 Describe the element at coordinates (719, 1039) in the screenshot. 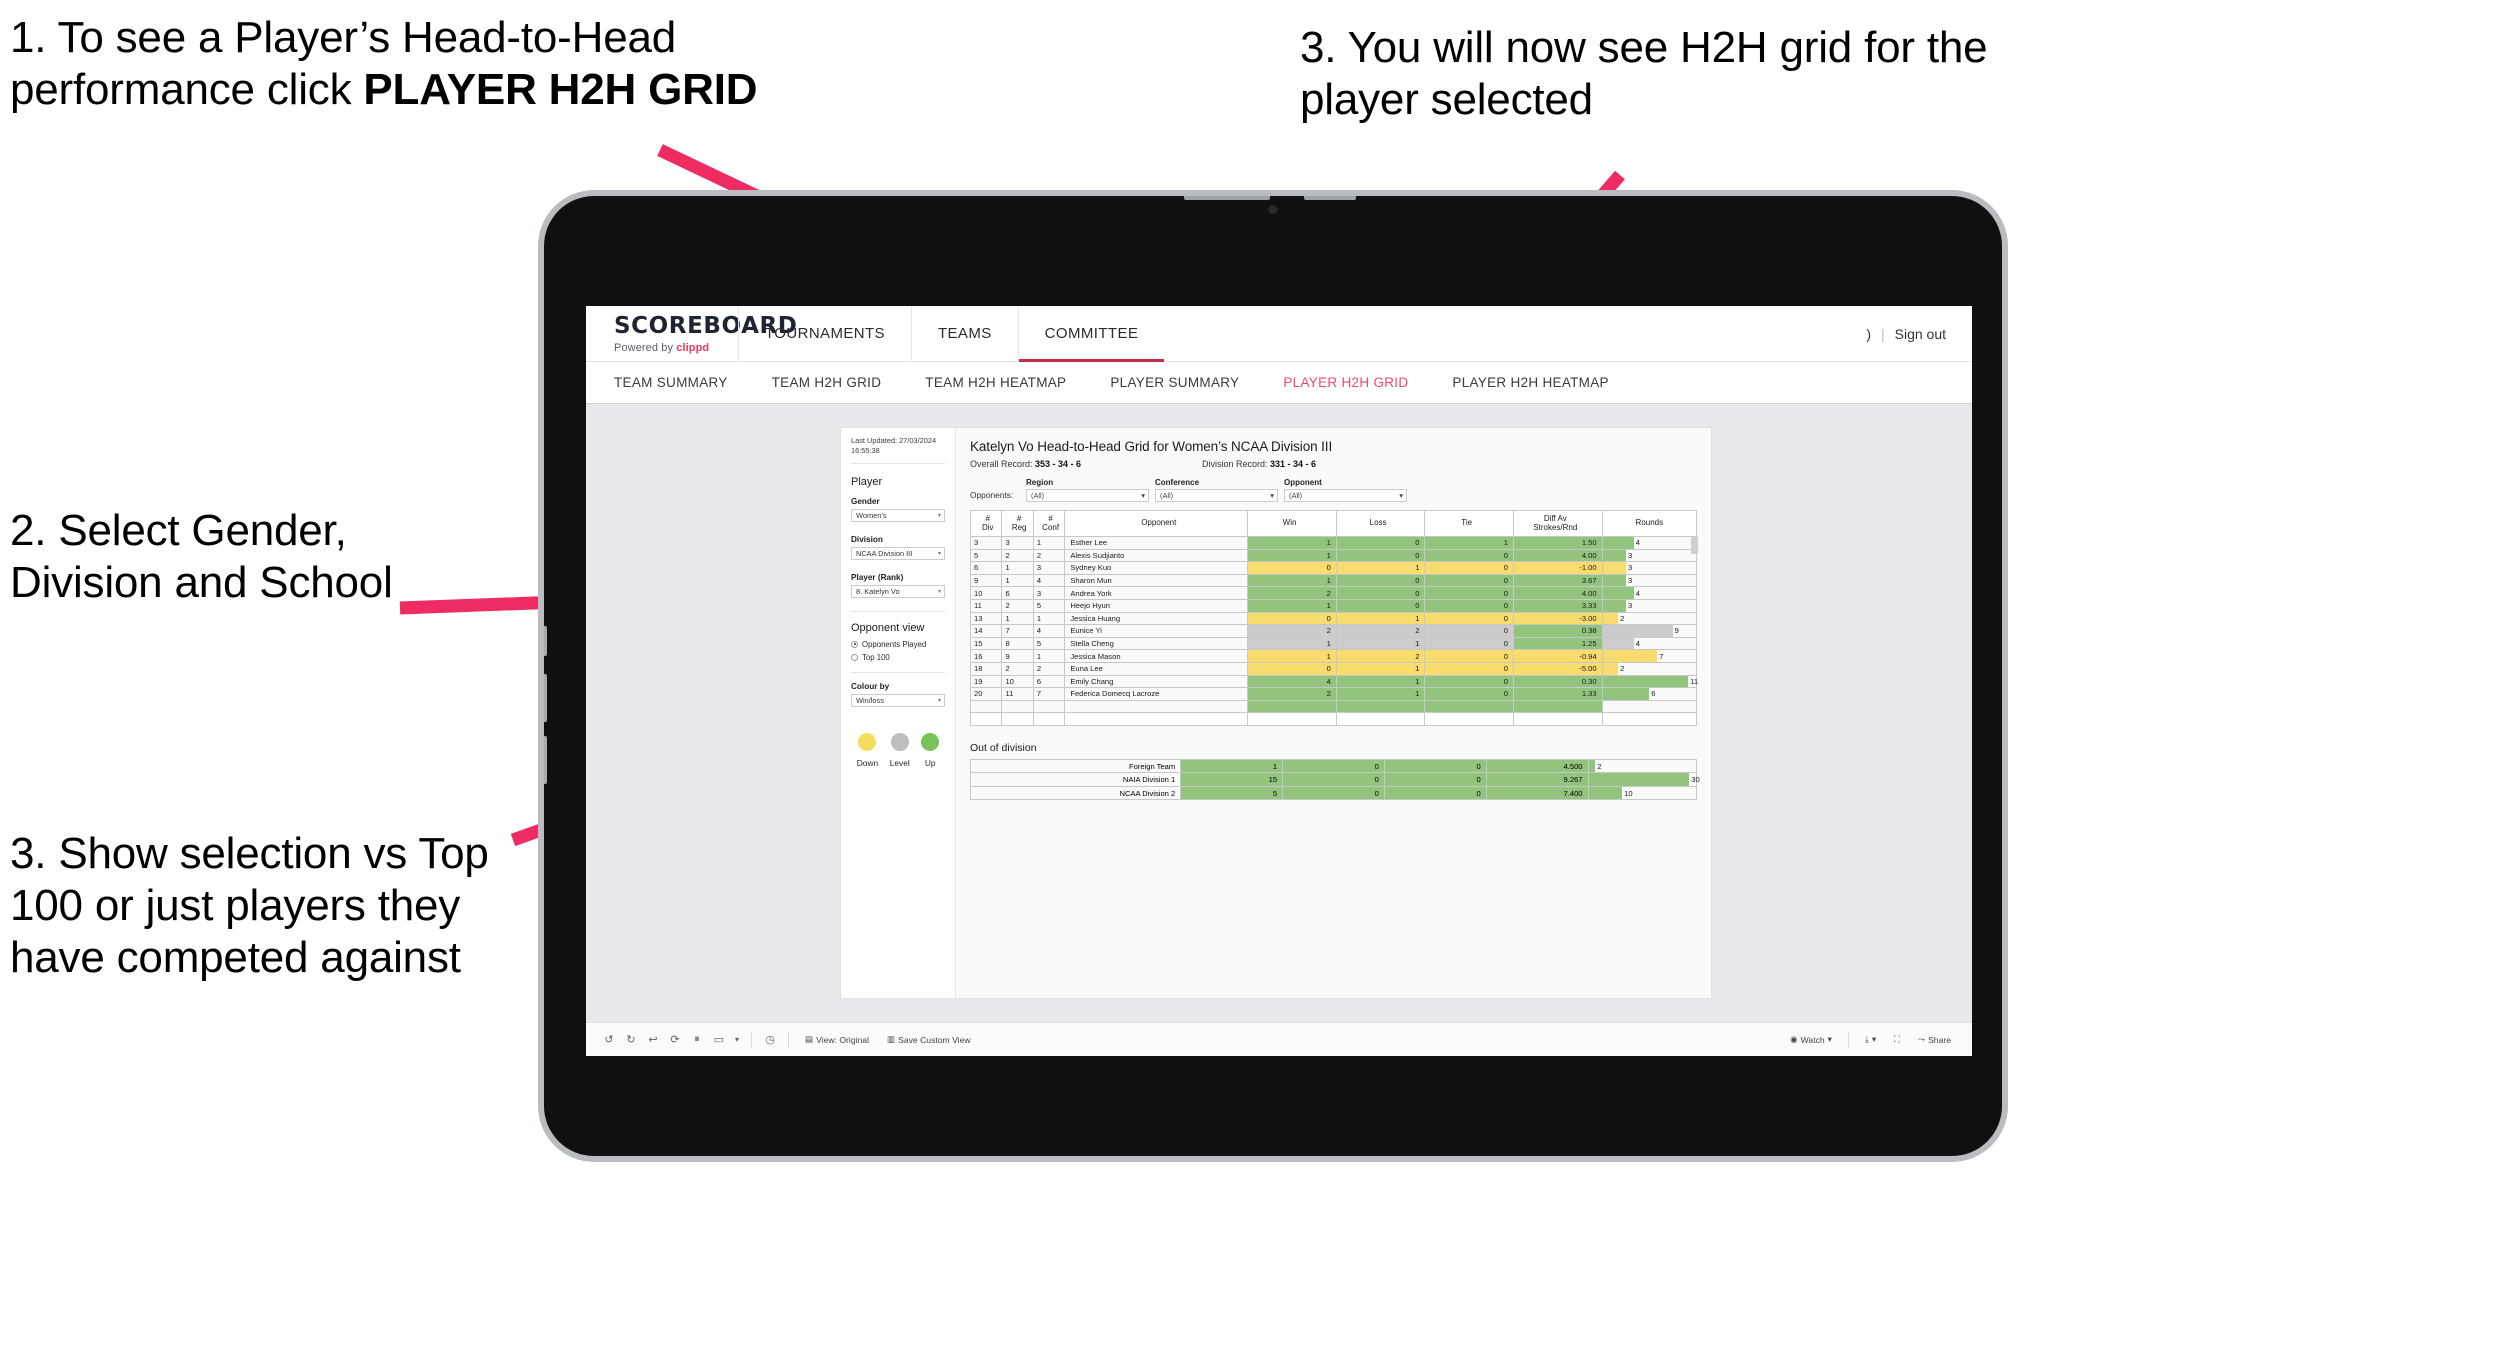

I see `dashboard-icon: ▭` at that location.